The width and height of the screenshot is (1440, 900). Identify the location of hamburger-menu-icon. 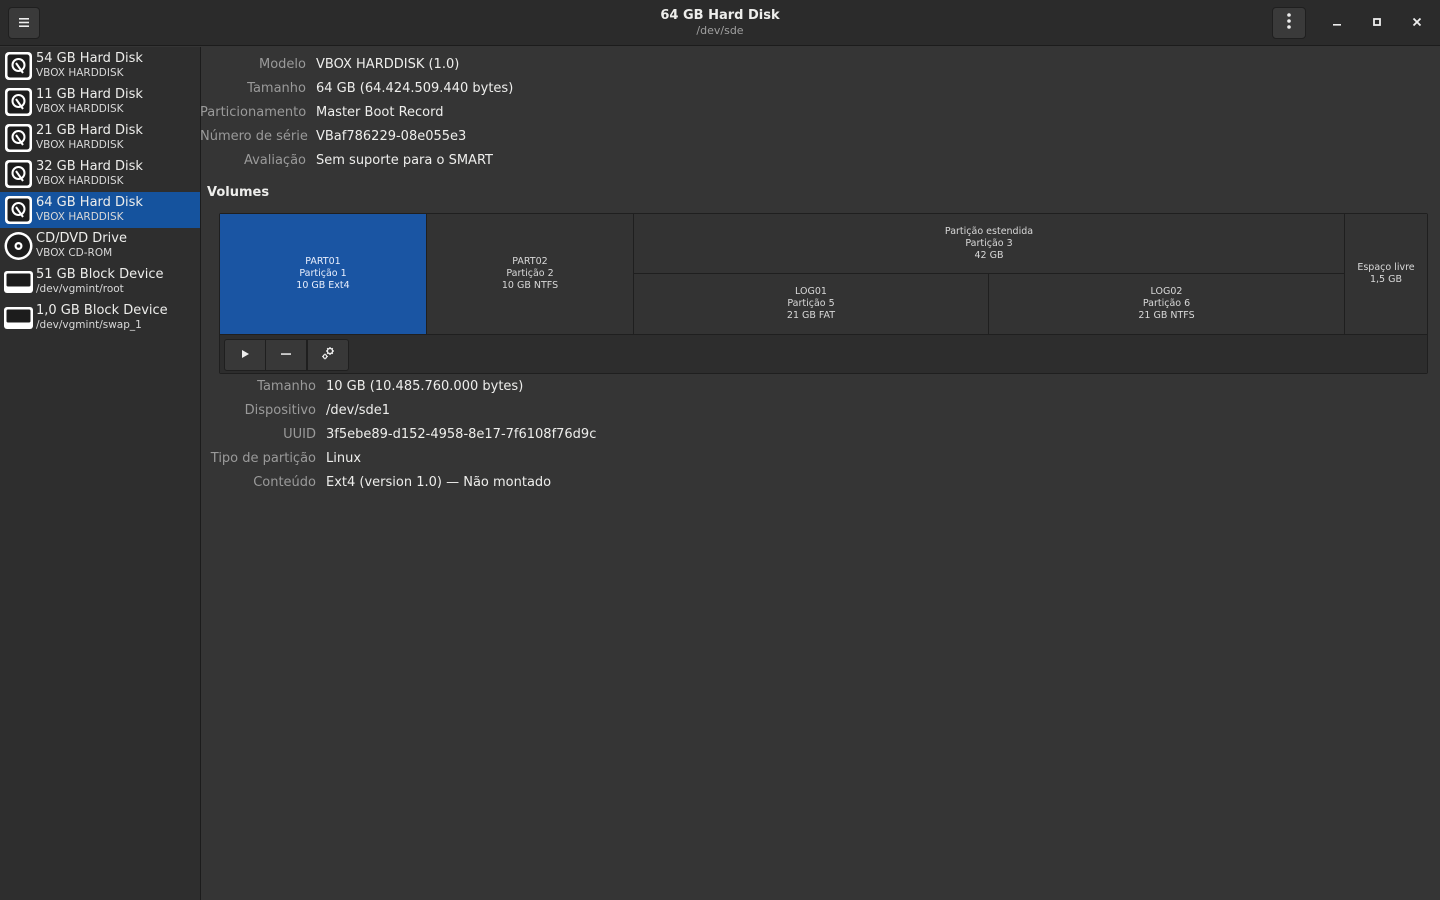
(24, 23).